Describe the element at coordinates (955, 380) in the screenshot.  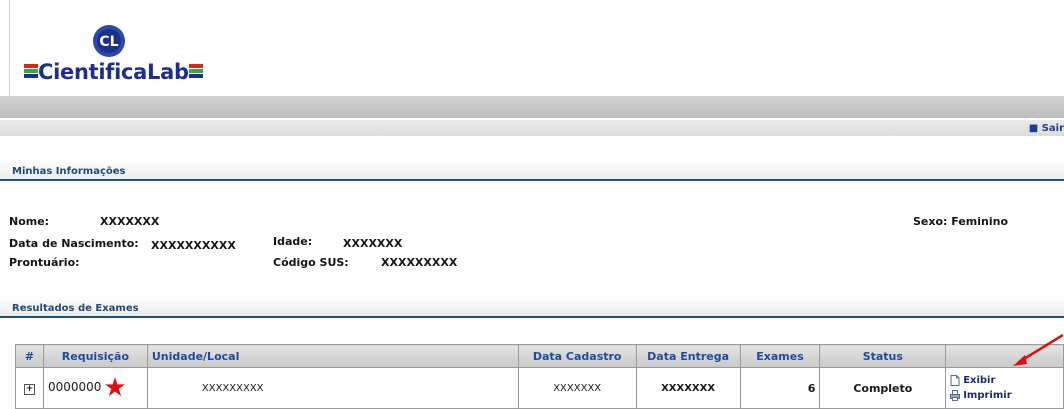
I see `document-icon` at that location.